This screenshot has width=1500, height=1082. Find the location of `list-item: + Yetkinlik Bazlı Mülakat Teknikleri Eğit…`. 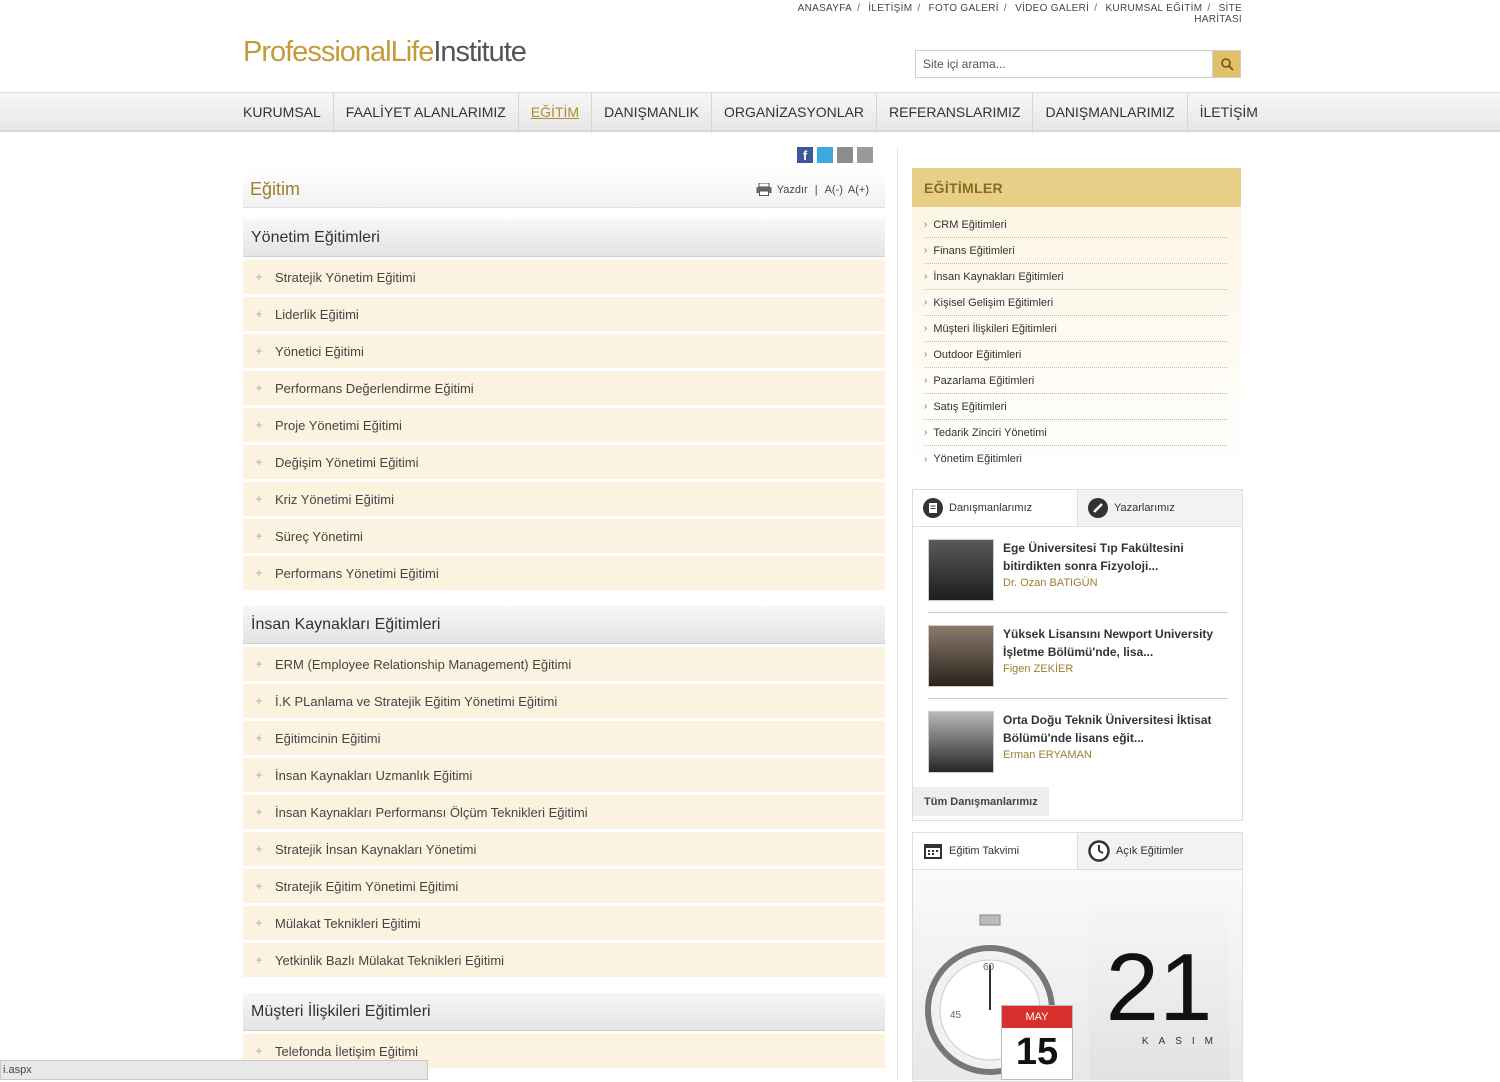

list-item: + Yetkinlik Bazlı Mülakat Teknikleri Eğit… is located at coordinates (564, 960).